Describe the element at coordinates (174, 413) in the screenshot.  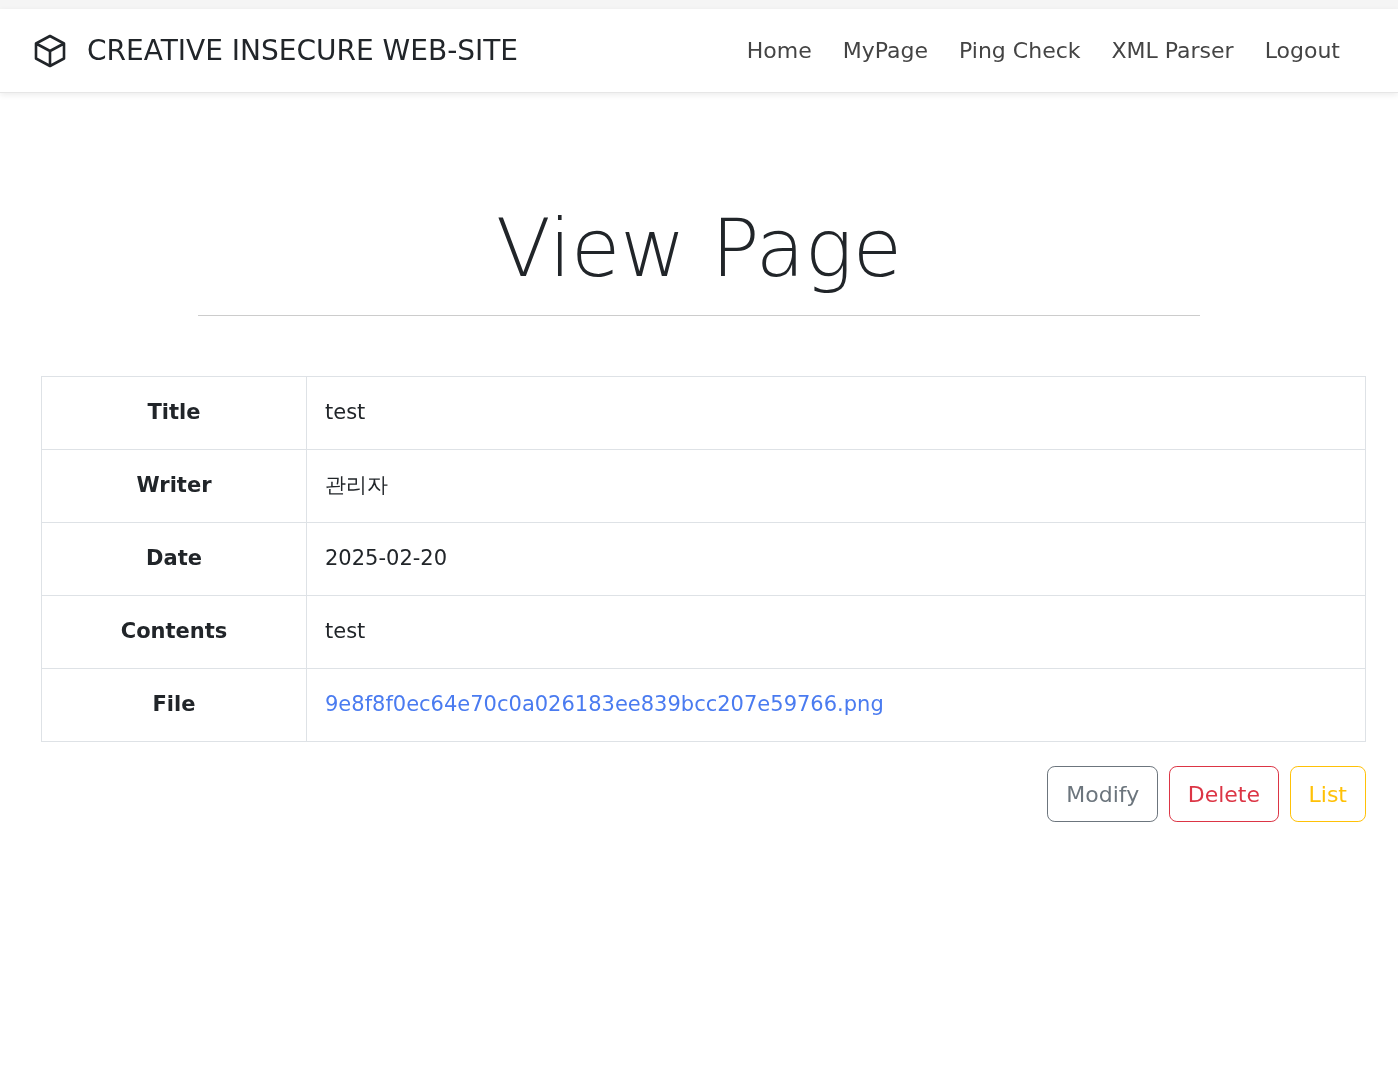
I see `field-label: Title` at that location.